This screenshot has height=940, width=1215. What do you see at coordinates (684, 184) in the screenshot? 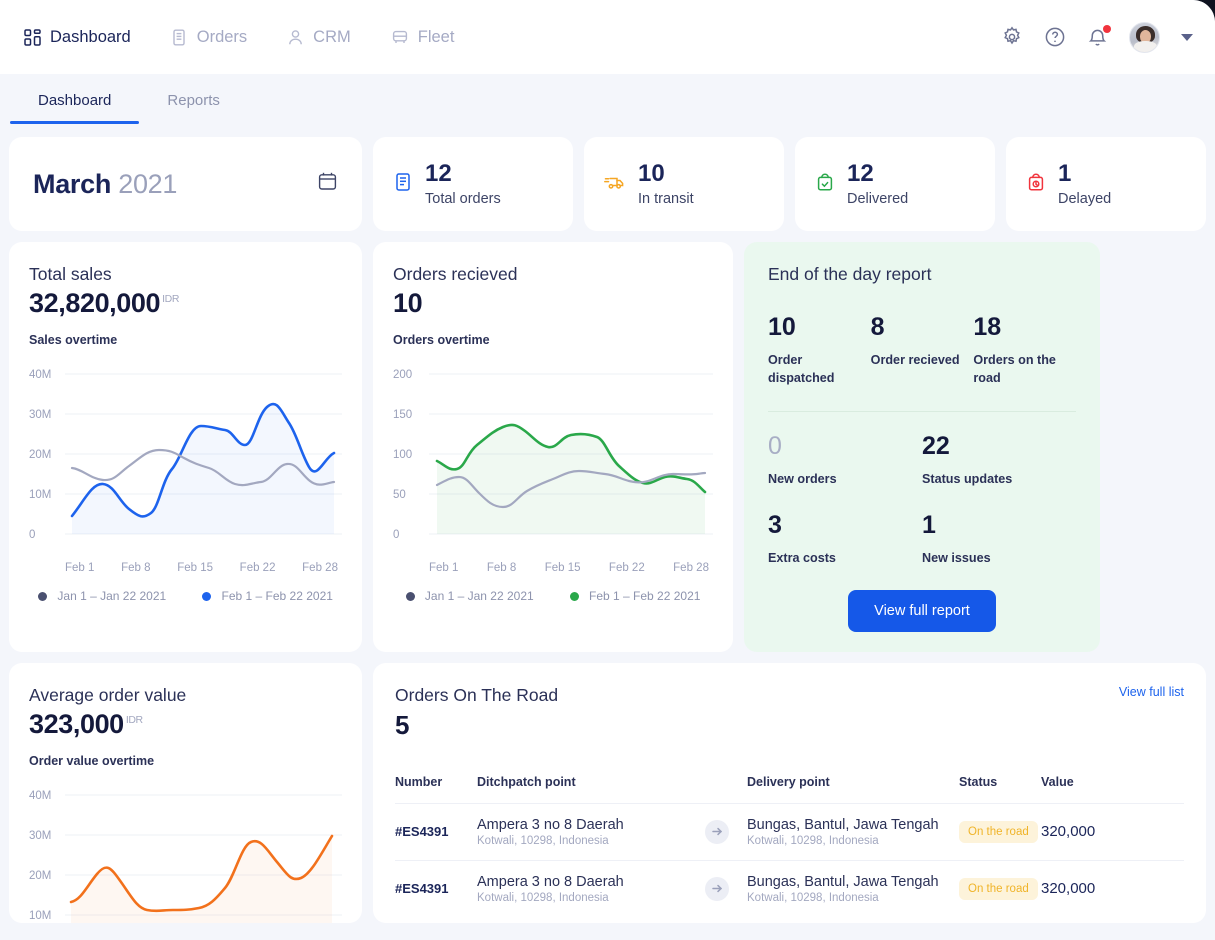
I see `kpi-card-in-transit: 10 In transit` at bounding box center [684, 184].